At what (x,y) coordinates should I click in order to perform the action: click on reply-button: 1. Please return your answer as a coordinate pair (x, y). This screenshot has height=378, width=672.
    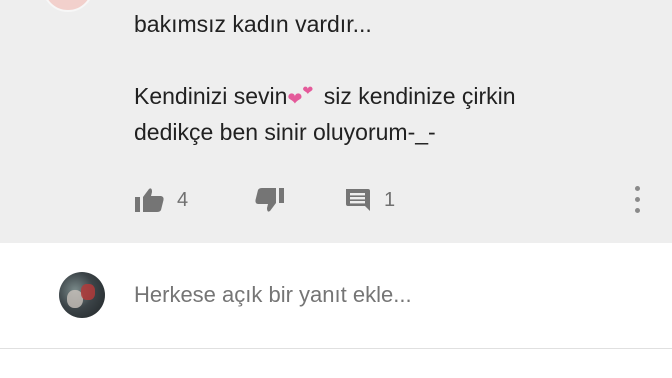
    Looking at the image, I should click on (369, 200).